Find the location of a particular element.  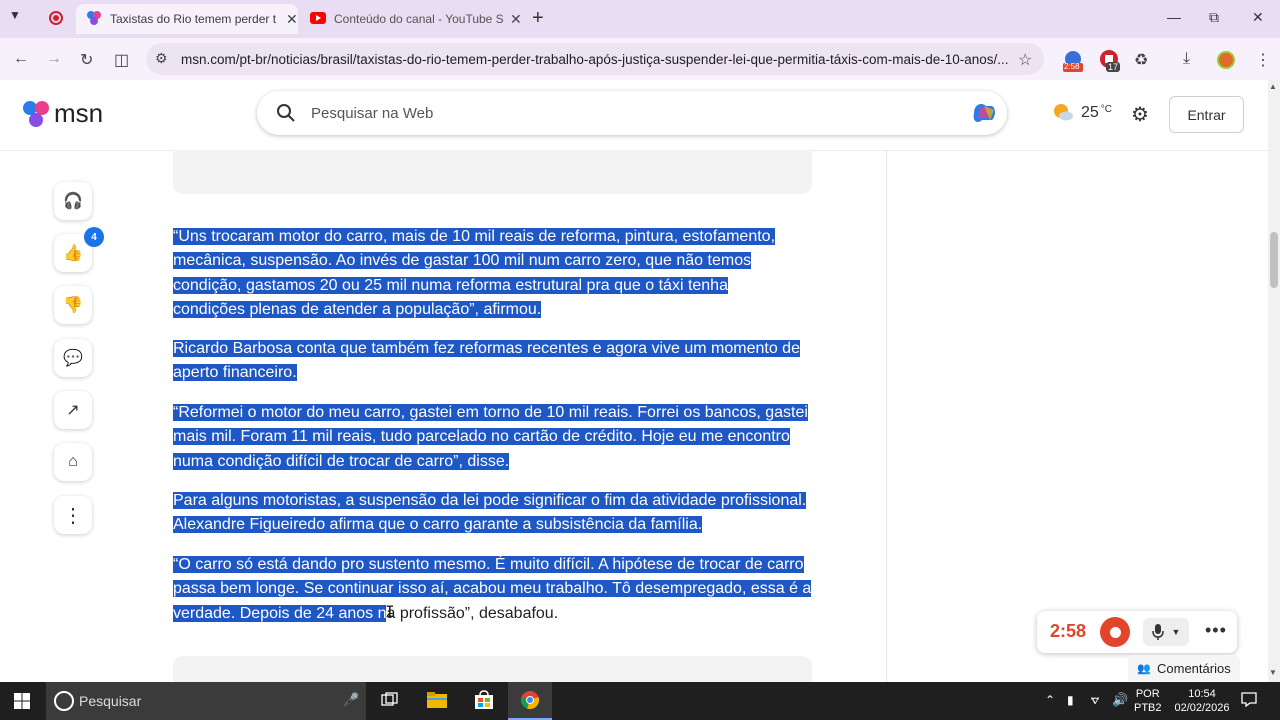

text-cursor-icon: I is located at coordinates (390, 611).